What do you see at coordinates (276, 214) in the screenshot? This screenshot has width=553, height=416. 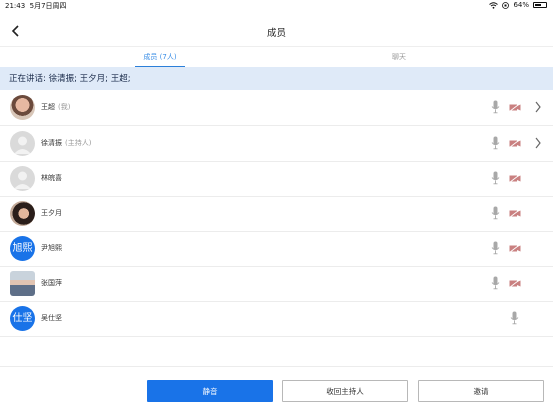 I see `member-row-wangxiyue: 王夕月` at bounding box center [276, 214].